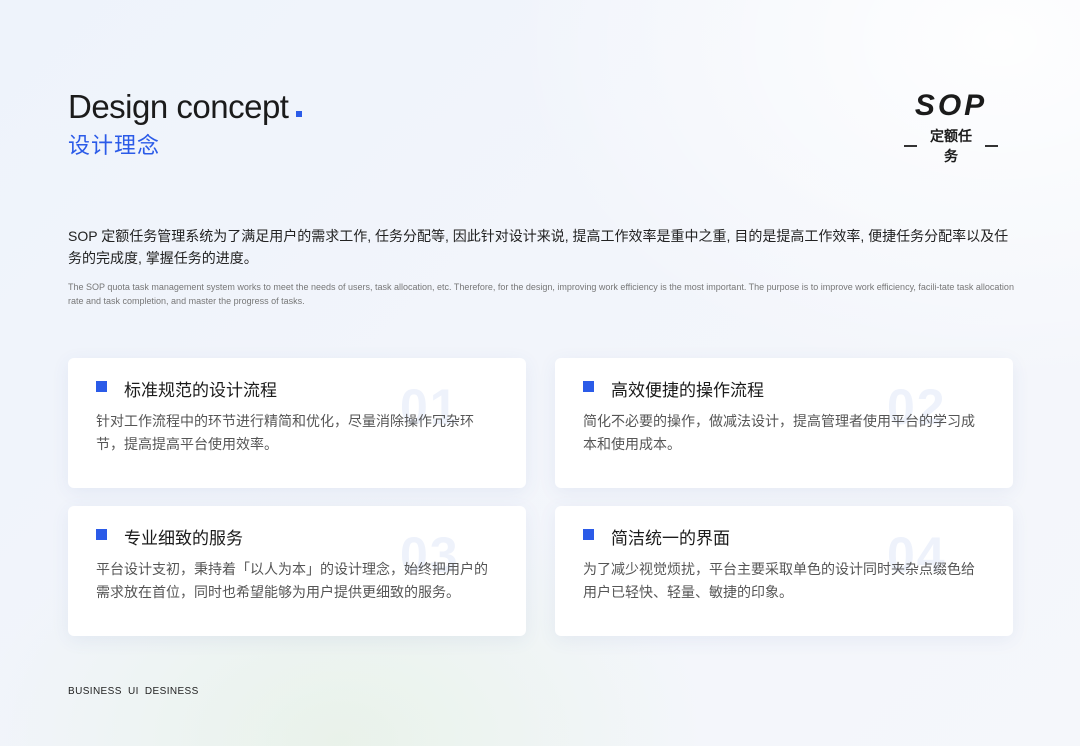 The height and width of the screenshot is (746, 1080). I want to click on card-description: 针对工作流程中的环节进行精简和优化，尽量消除操作冗杂环节，提高提高平台使用效率。, so click(285, 432).